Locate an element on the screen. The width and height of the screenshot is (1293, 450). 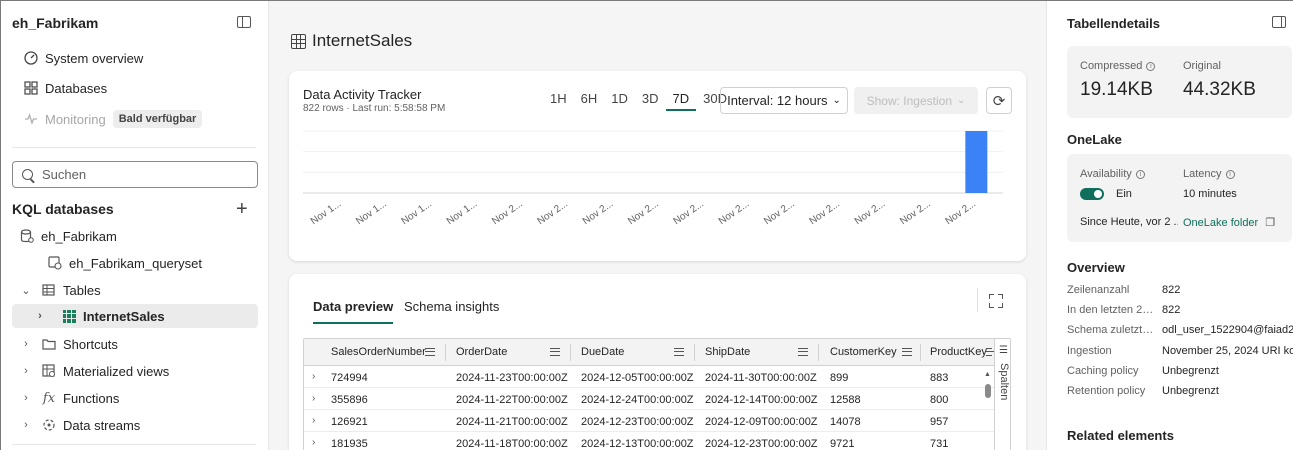
data-stream-icon is located at coordinates (49, 425).